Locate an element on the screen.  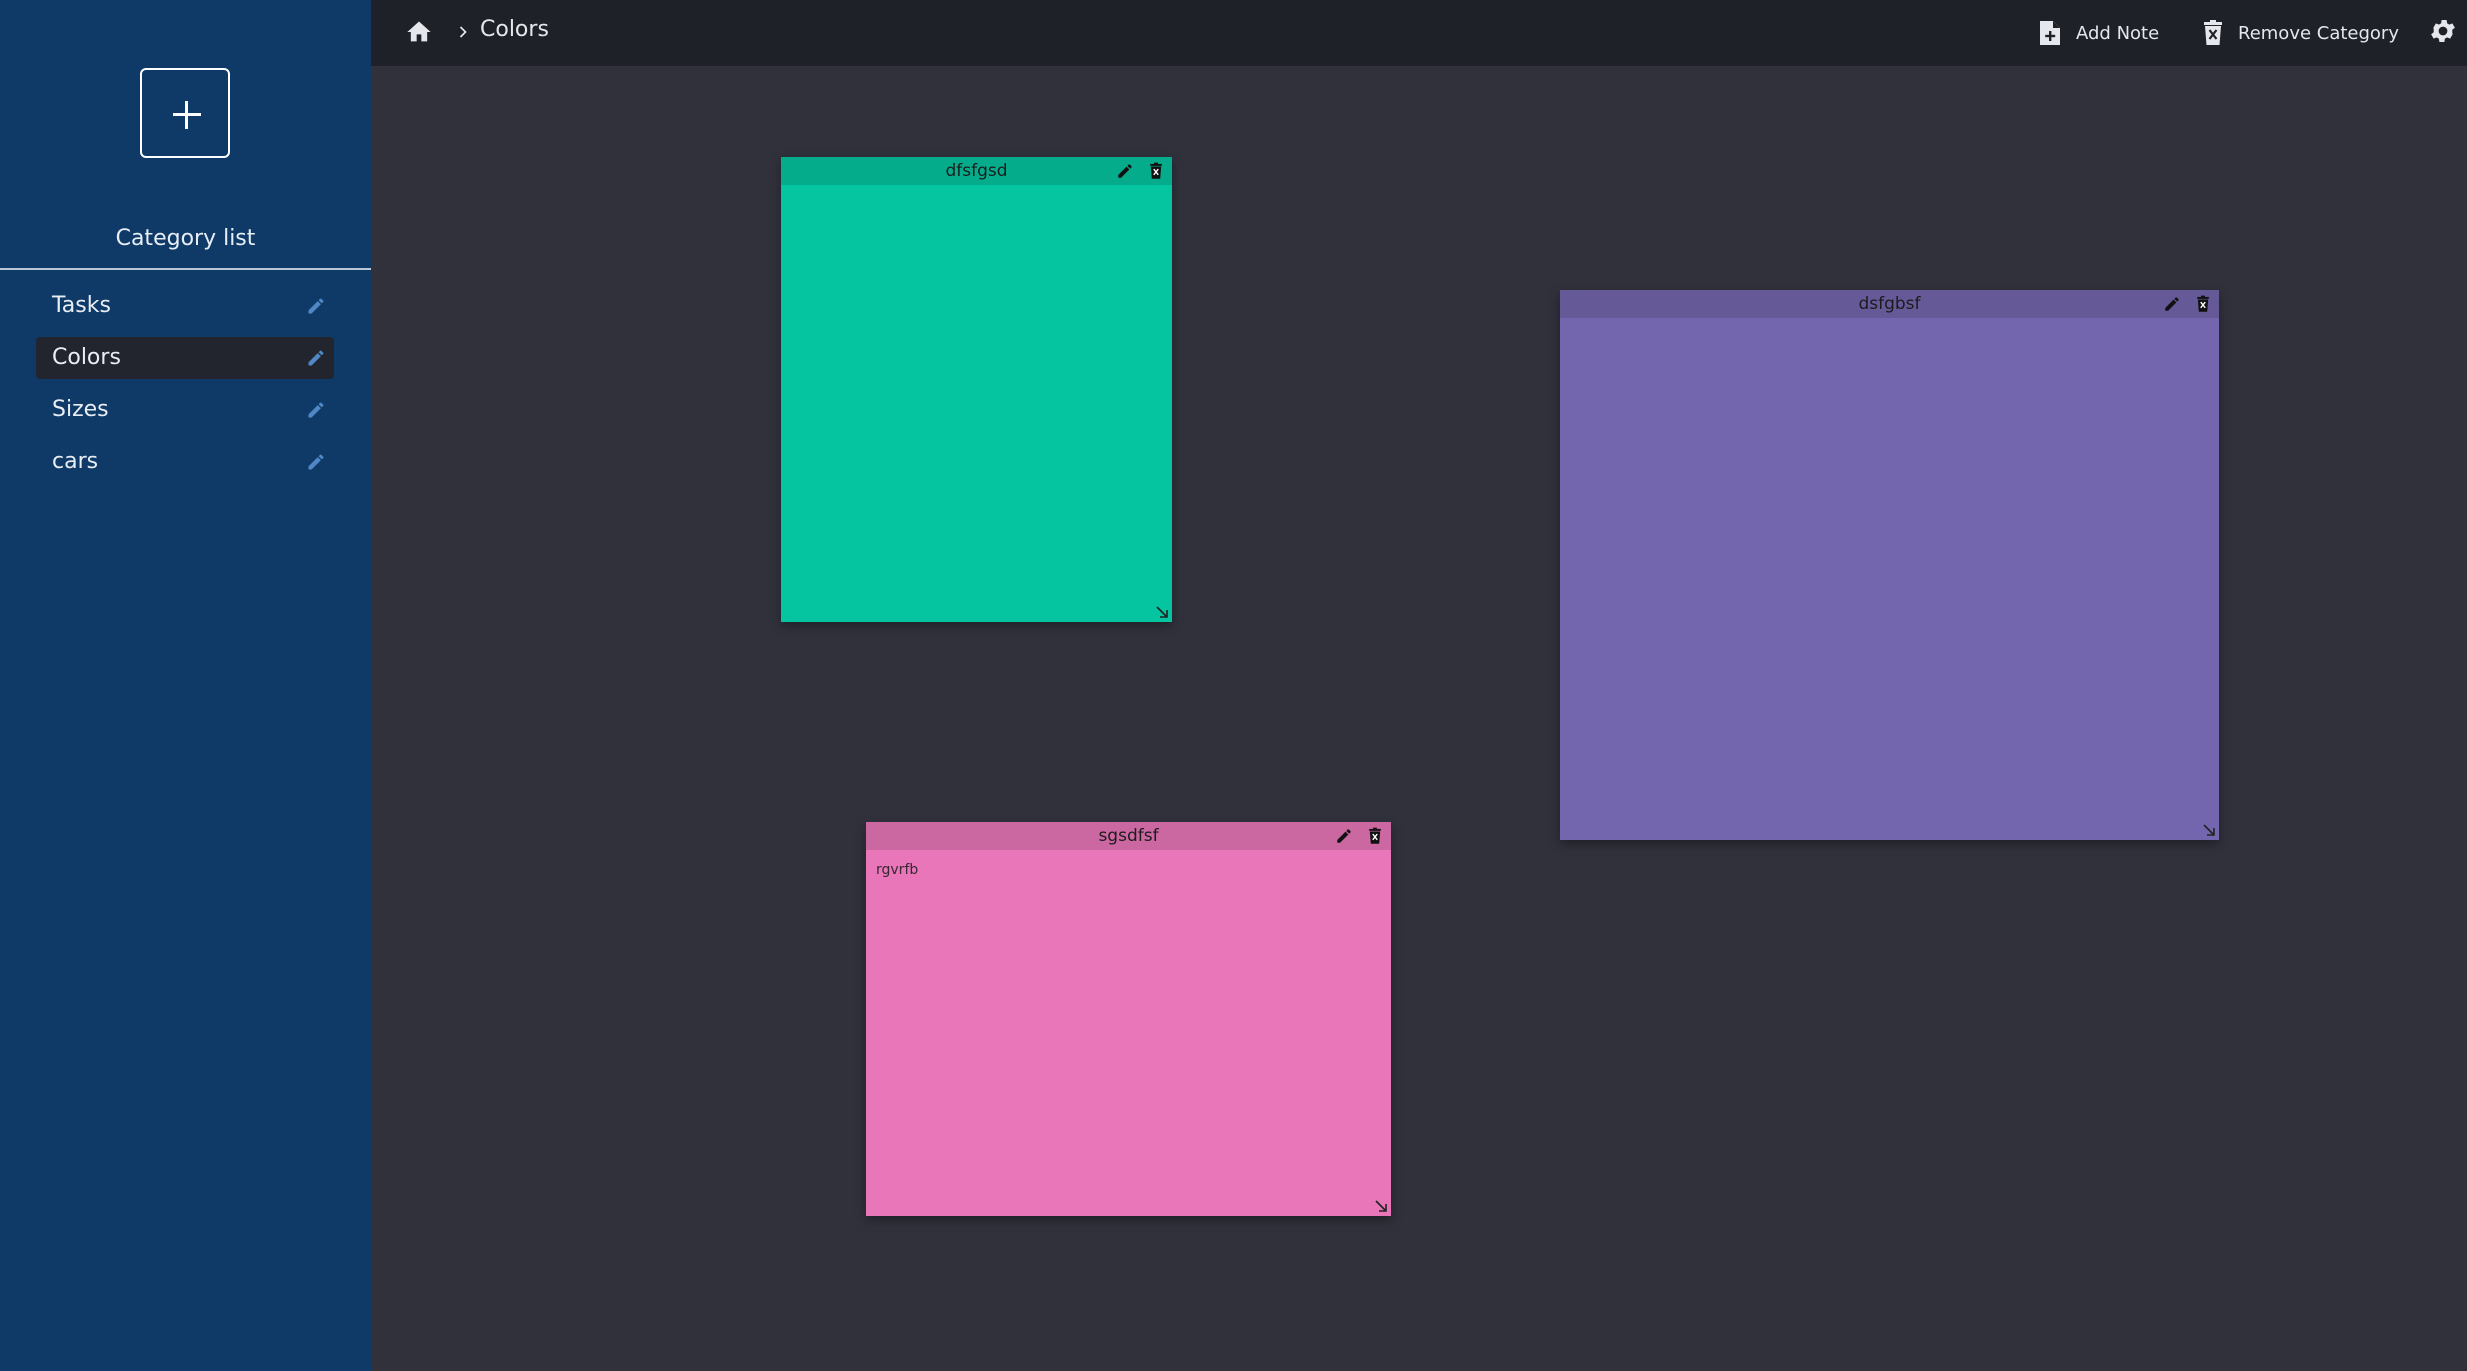
note-header: dsfgbsf is located at coordinates (1889, 304).